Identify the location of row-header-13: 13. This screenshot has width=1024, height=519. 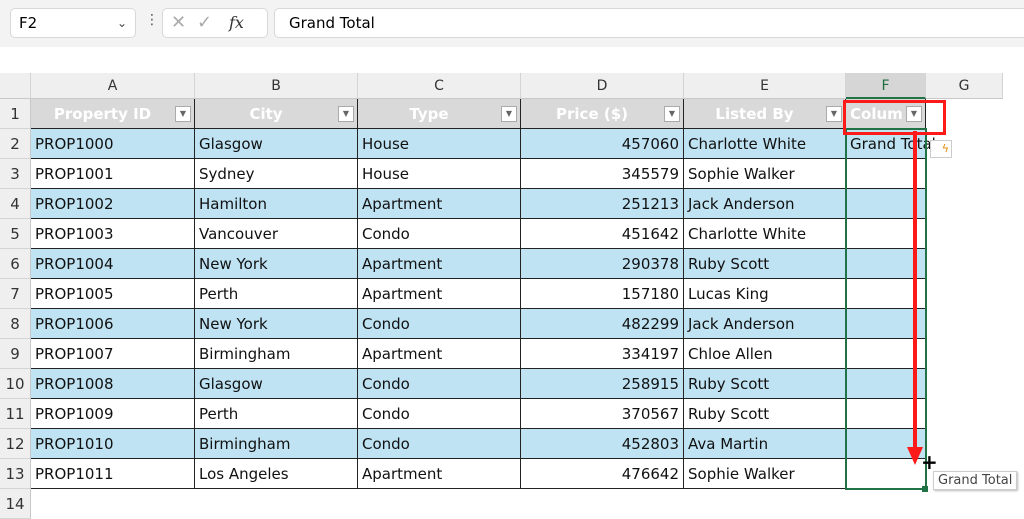
(15, 474).